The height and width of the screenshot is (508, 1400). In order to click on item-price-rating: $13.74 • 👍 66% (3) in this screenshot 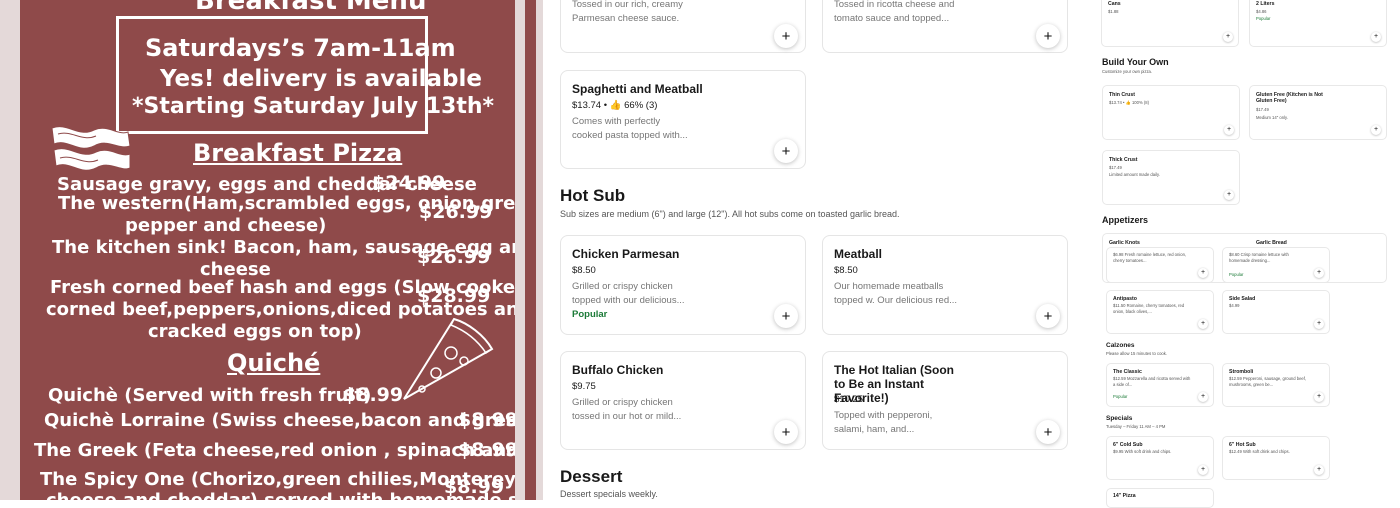, I will do `click(615, 105)`.